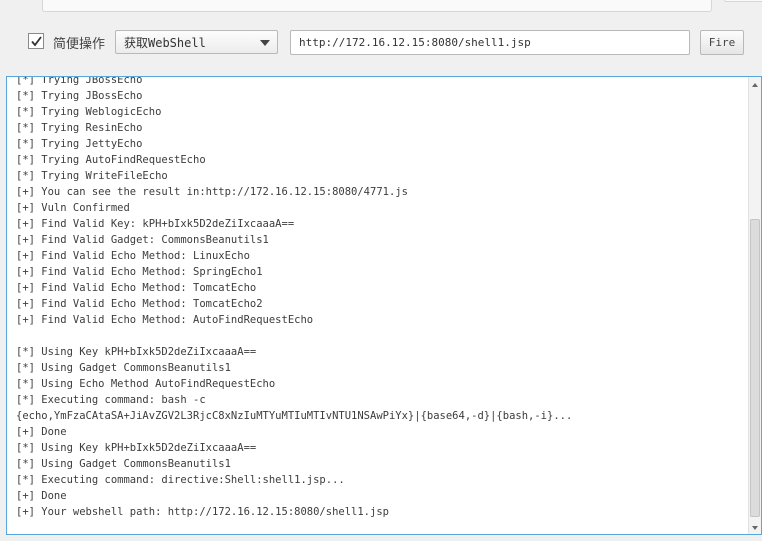  What do you see at coordinates (755, 84) in the screenshot?
I see `scroll-up-icon` at bounding box center [755, 84].